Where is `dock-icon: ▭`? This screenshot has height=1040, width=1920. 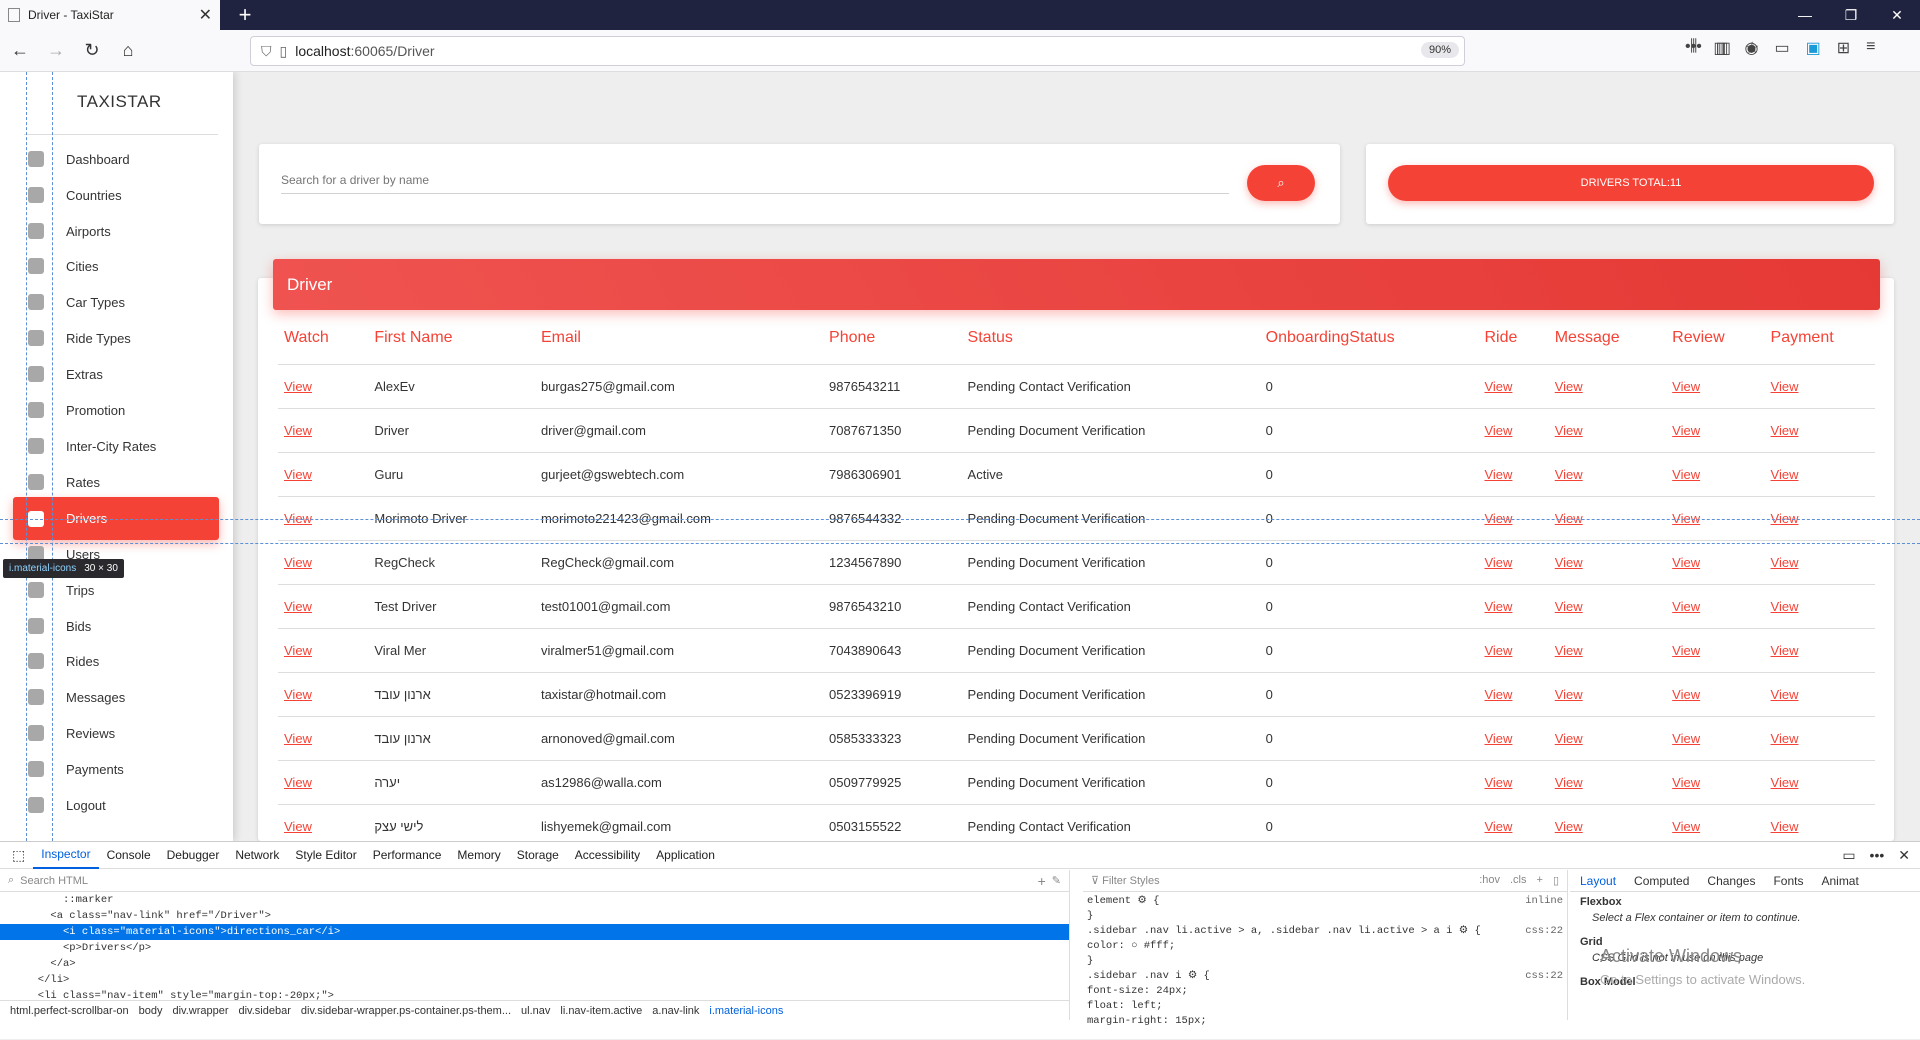
dock-icon: ▭ is located at coordinates (1848, 855).